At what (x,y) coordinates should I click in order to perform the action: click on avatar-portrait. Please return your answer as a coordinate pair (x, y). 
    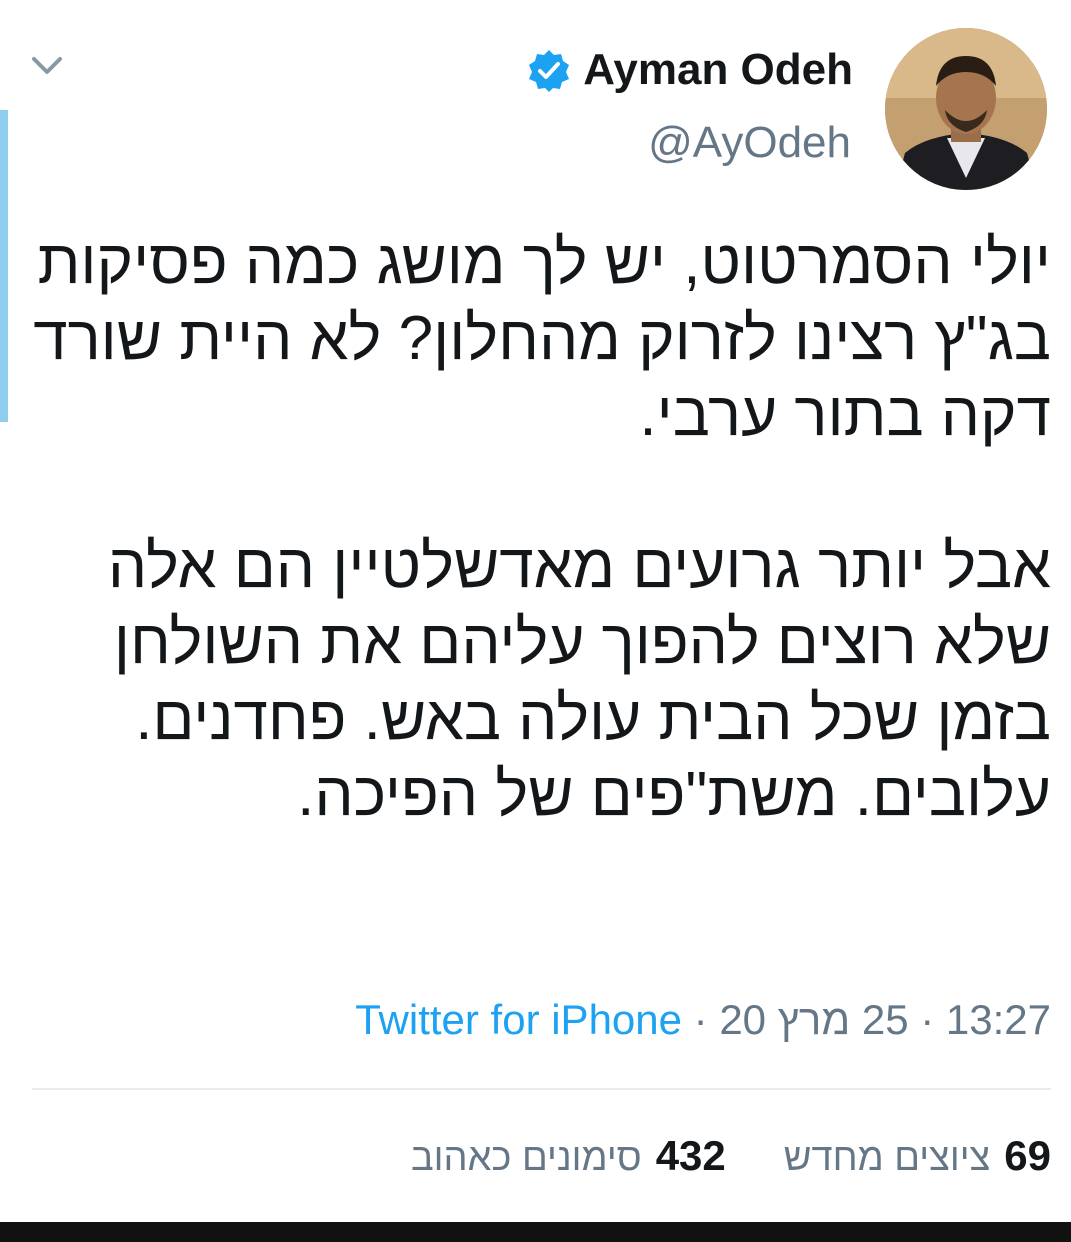
    Looking at the image, I should click on (966, 109).